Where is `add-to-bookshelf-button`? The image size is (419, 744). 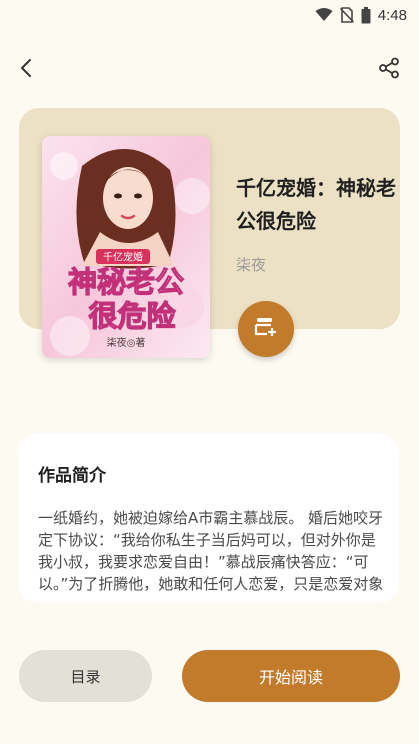
add-to-bookshelf-button is located at coordinates (266, 329).